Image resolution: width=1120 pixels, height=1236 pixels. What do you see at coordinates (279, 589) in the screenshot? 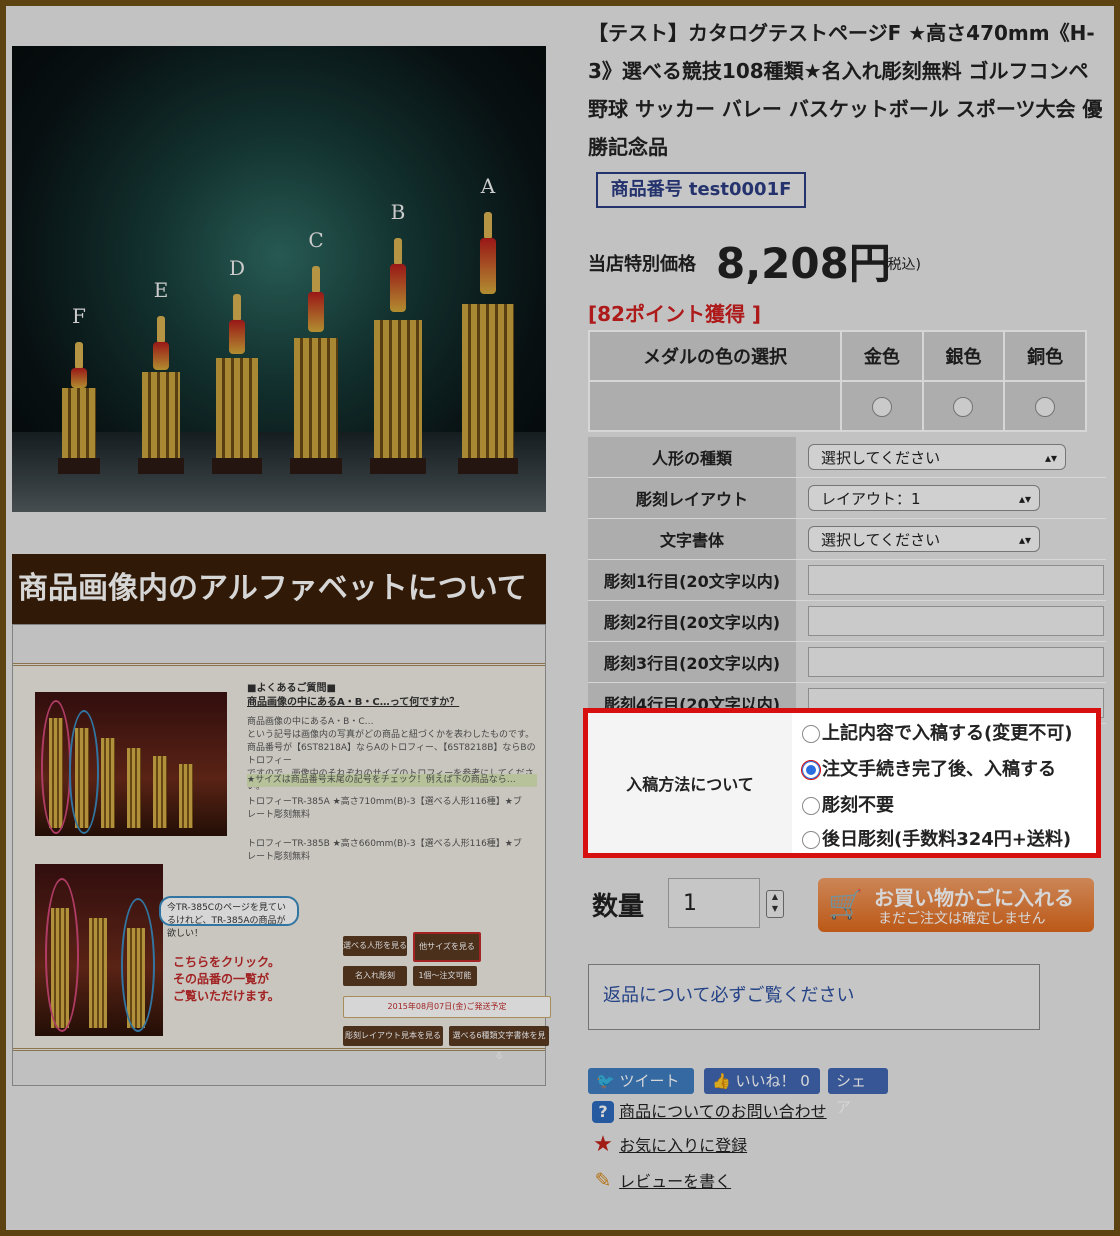
I see `alphabet-banner: 商品画像内のアルファベットについて` at bounding box center [279, 589].